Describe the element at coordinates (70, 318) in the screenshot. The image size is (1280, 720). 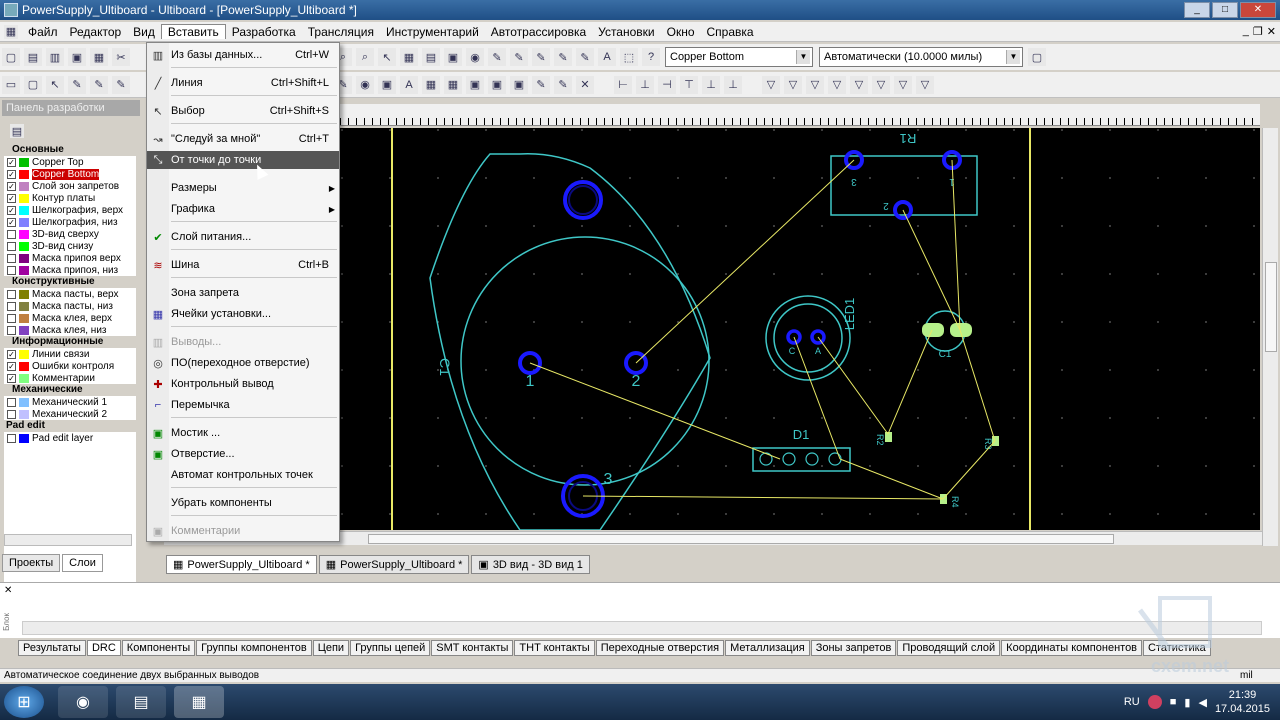
I see `layer-row: Маска клея, верх` at that location.